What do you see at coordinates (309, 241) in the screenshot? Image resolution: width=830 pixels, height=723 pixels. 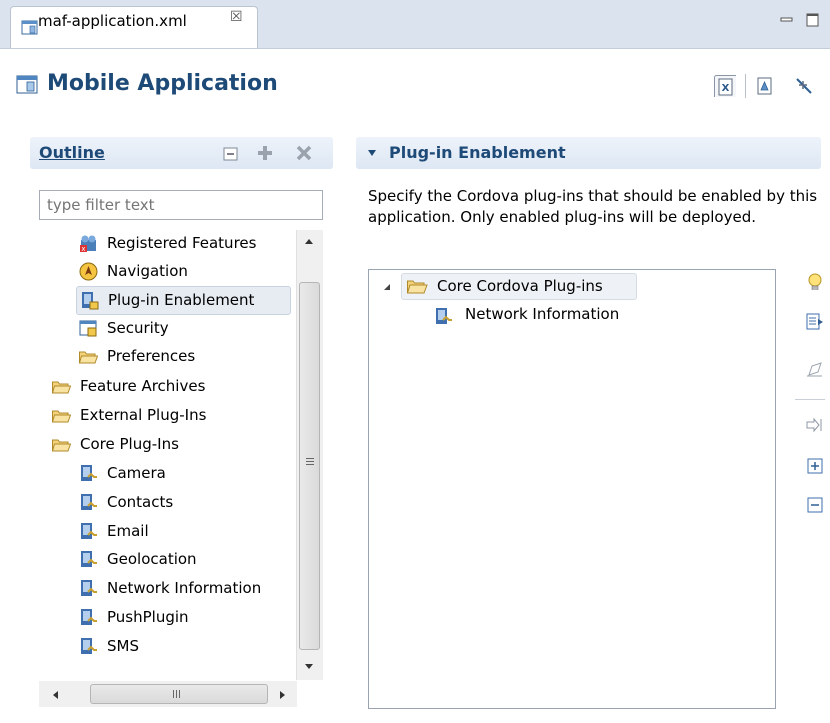 I see `scroll-up-icon` at bounding box center [309, 241].